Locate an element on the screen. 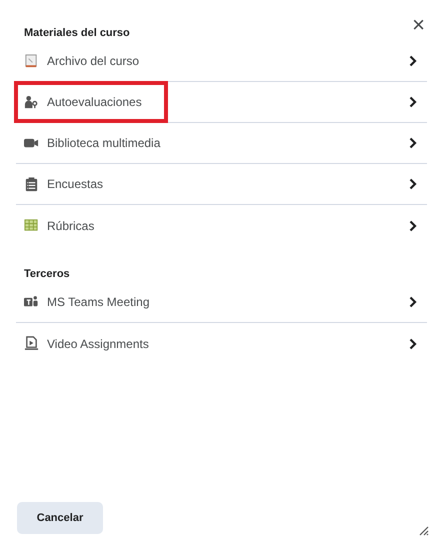  grid-icon is located at coordinates (31, 225).